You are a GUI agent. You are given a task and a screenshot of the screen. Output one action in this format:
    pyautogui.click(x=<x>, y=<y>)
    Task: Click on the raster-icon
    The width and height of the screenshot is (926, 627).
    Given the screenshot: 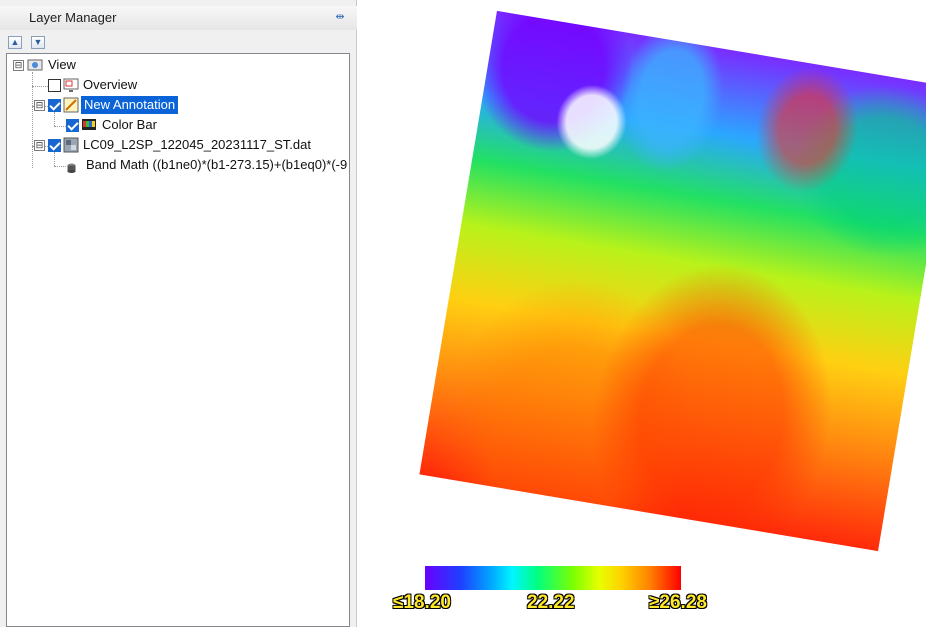 What is the action you would take?
    pyautogui.click(x=71, y=145)
    